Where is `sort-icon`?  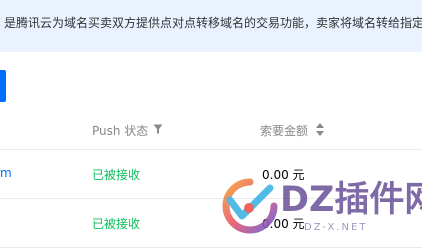 sort-icon is located at coordinates (320, 129).